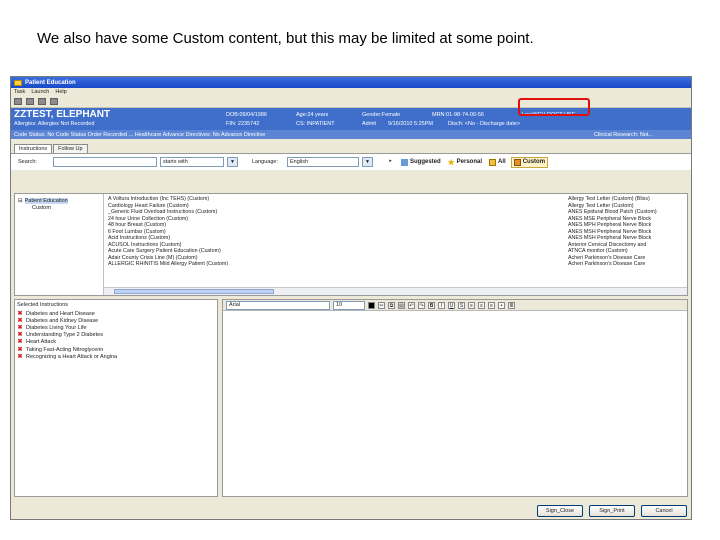 The width and height of the screenshot is (720, 540). What do you see at coordinates (40, 92) in the screenshot?
I see `menu-launch: Launch` at bounding box center [40, 92].